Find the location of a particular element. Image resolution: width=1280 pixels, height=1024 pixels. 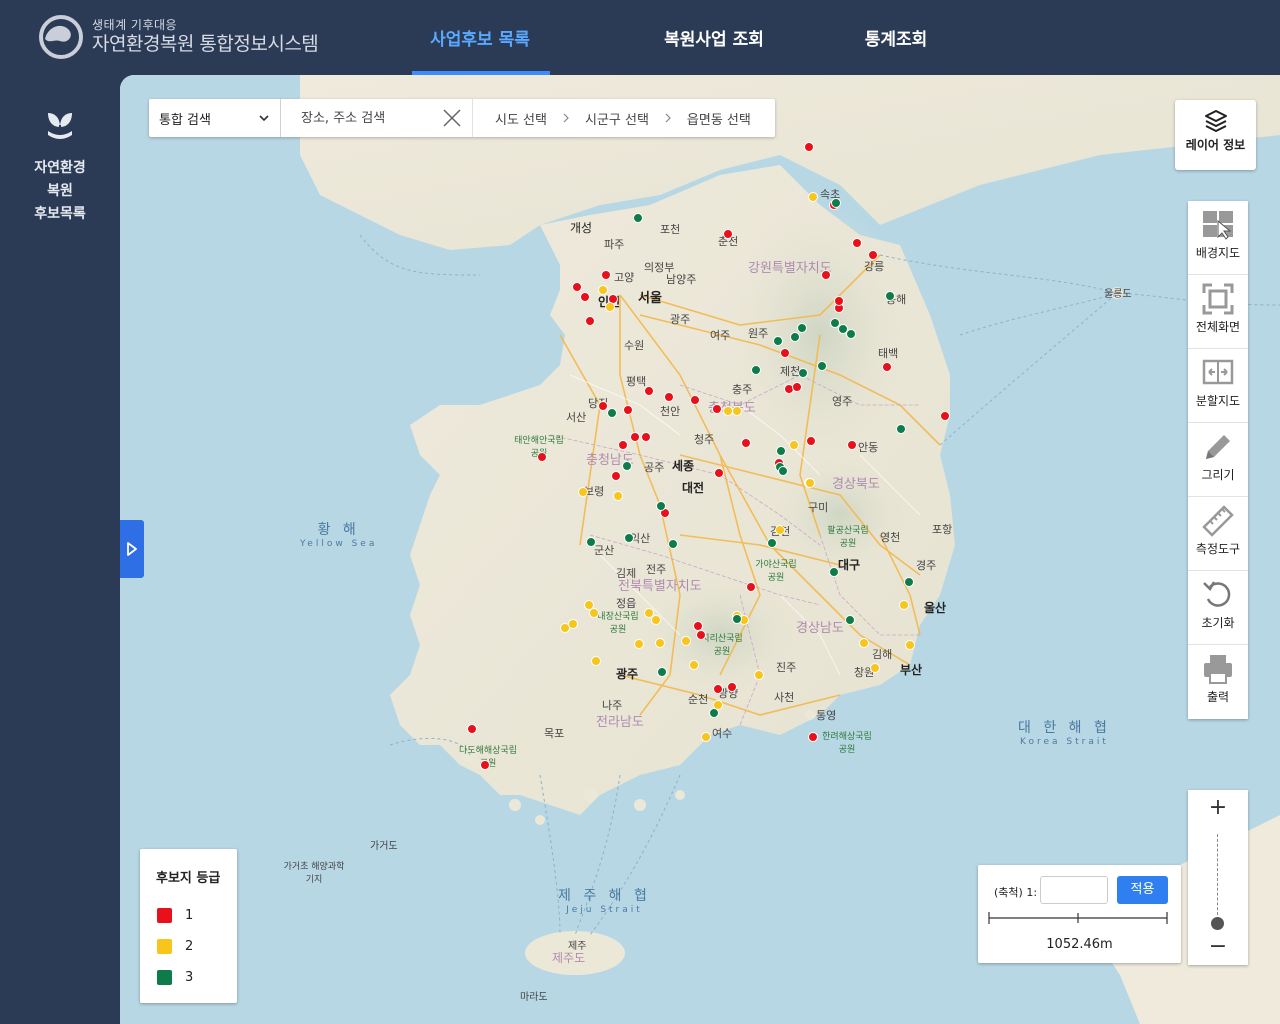

clear-search-button is located at coordinates (452, 118).